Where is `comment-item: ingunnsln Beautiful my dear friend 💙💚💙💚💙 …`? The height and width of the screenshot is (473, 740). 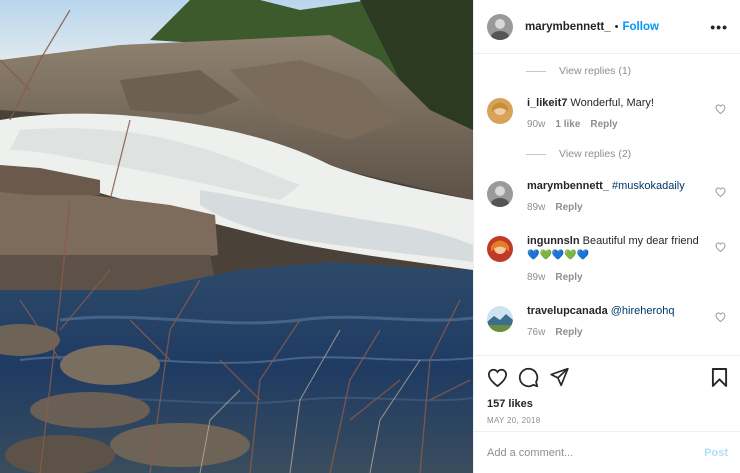 comment-item: ingunnsln Beautiful my dear friend 💙💚💙💚💙 … is located at coordinates (607, 258).